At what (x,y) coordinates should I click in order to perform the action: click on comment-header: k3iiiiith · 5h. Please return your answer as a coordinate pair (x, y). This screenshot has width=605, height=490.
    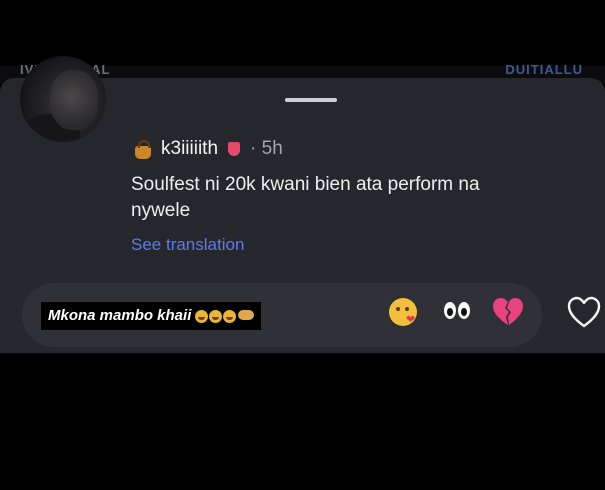
    Looking at the image, I should click on (208, 149).